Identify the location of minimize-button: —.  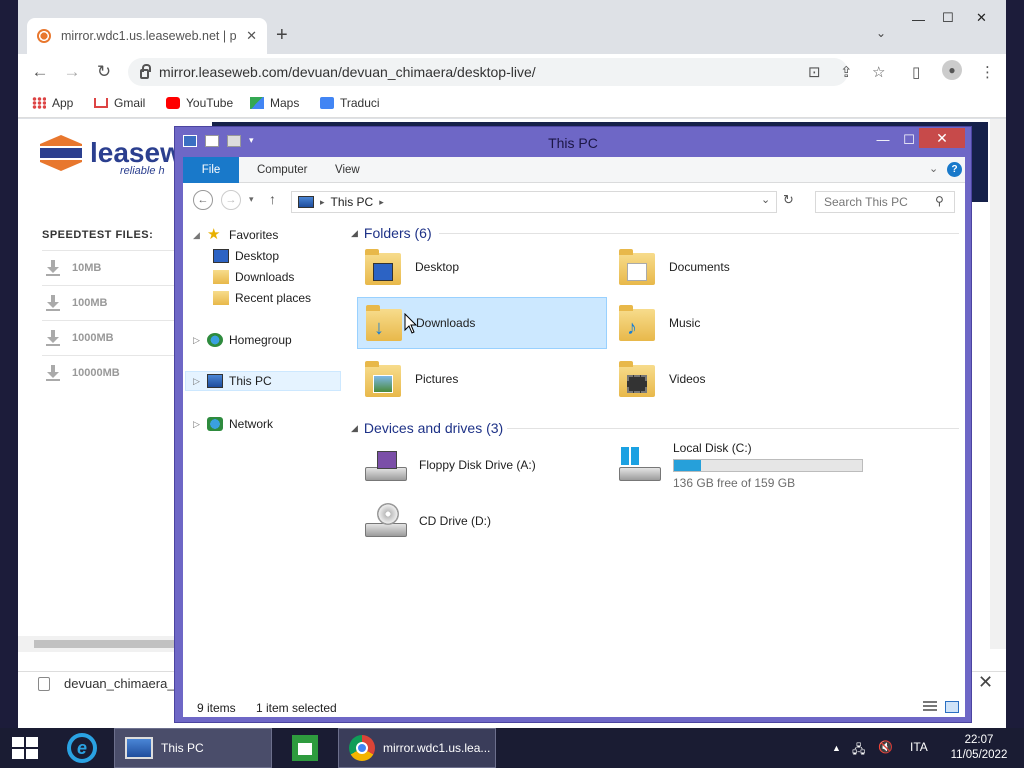
(918, 19).